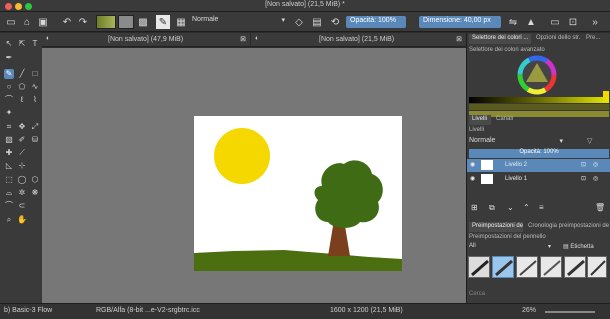 The width and height of the screenshot is (610, 319). What do you see at coordinates (35, 180) in the screenshot?
I see `polygon-select-icon: ⬡` at bounding box center [35, 180].